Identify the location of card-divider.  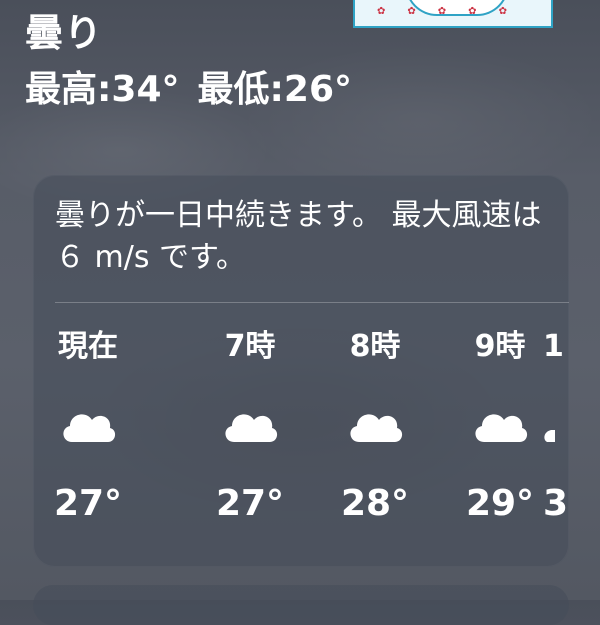
(312, 302).